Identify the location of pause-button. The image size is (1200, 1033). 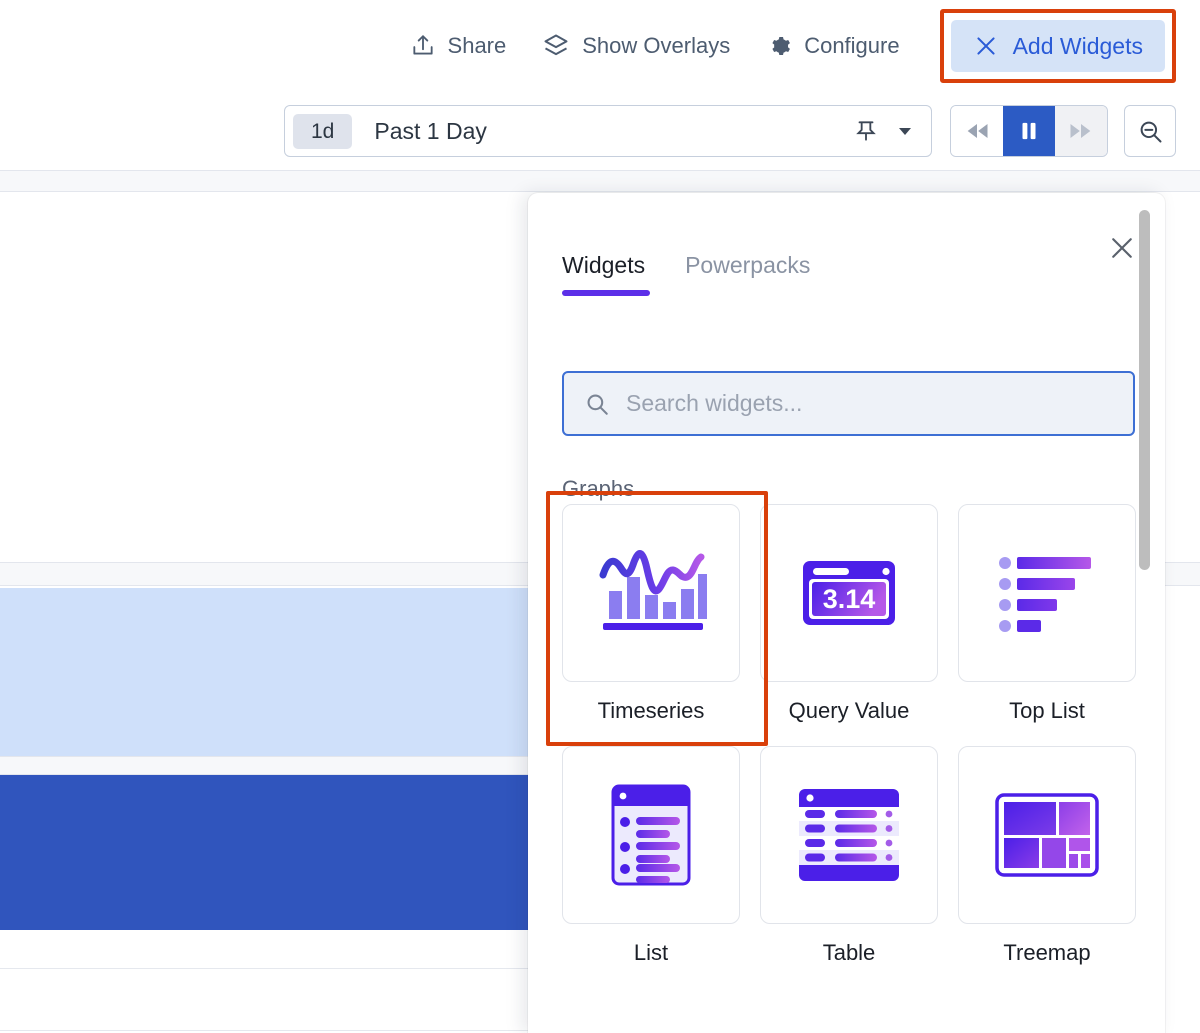
(1029, 131).